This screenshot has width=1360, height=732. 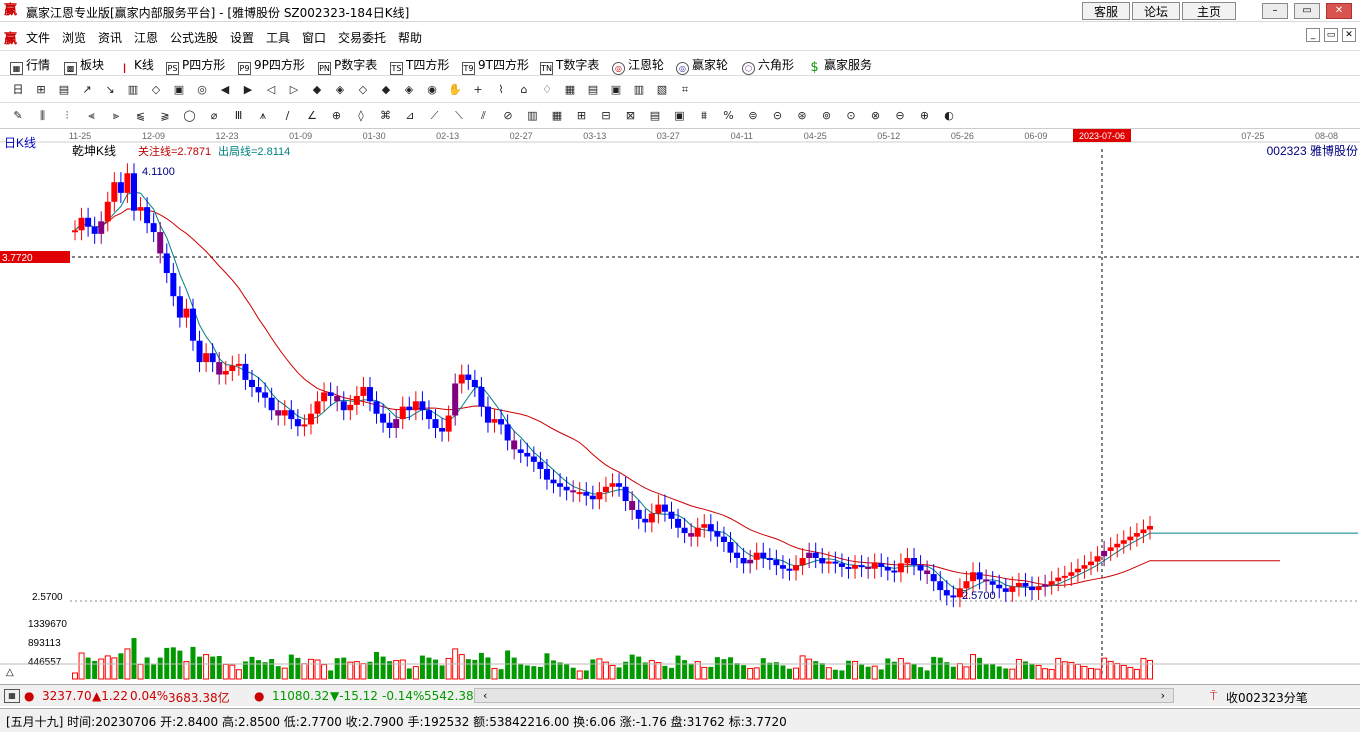 What do you see at coordinates (704, 116) in the screenshot?
I see `drawing-tool-icon: ⩩` at bounding box center [704, 116].